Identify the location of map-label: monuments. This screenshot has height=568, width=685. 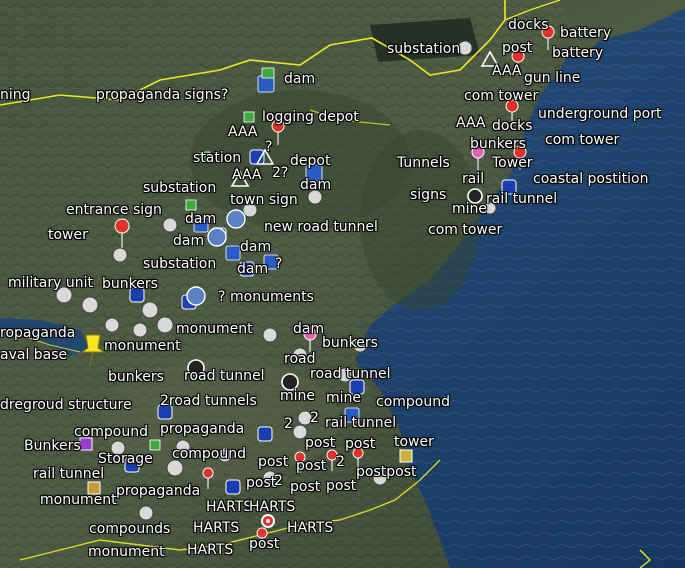
(272, 297).